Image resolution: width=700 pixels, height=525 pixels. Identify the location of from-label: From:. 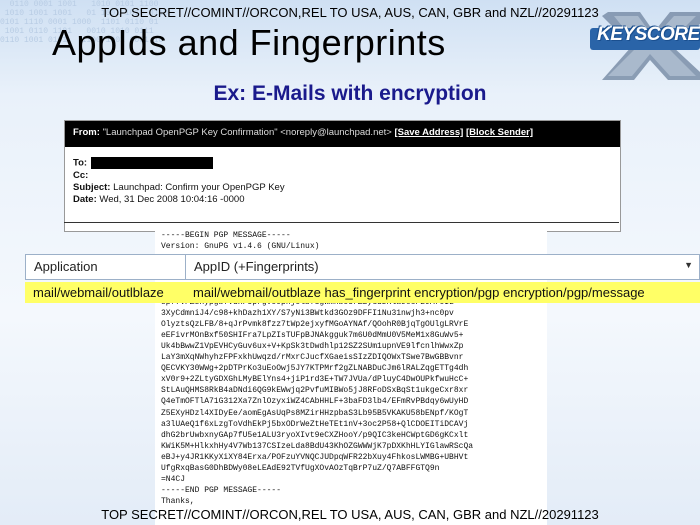
(86, 132).